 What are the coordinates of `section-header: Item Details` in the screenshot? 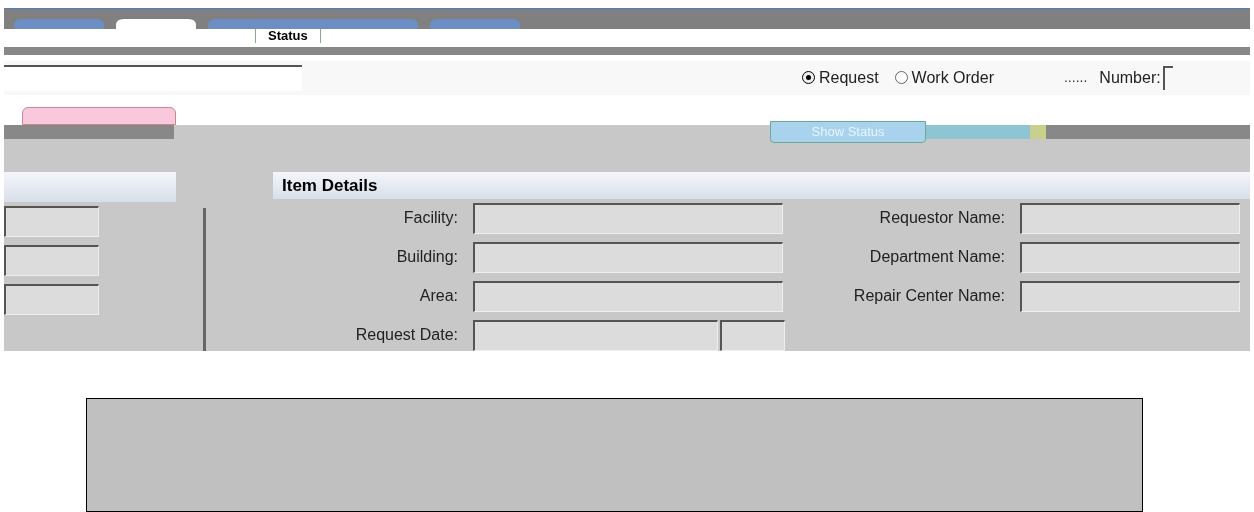 It's located at (761, 185).